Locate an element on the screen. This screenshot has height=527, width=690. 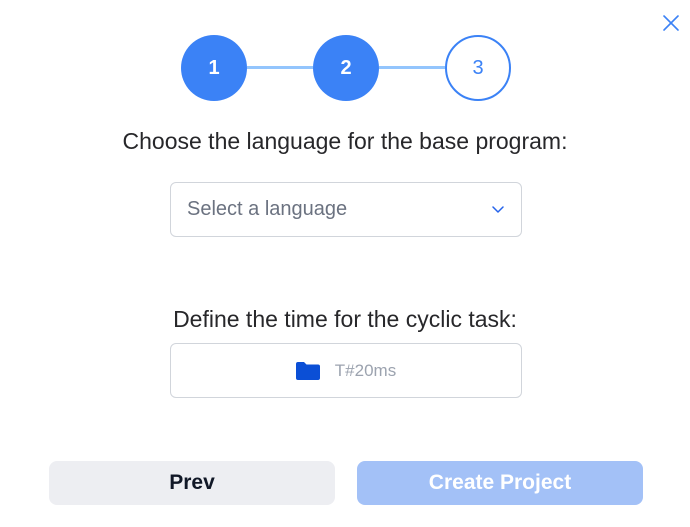
step-1: 1 is located at coordinates (214, 68).